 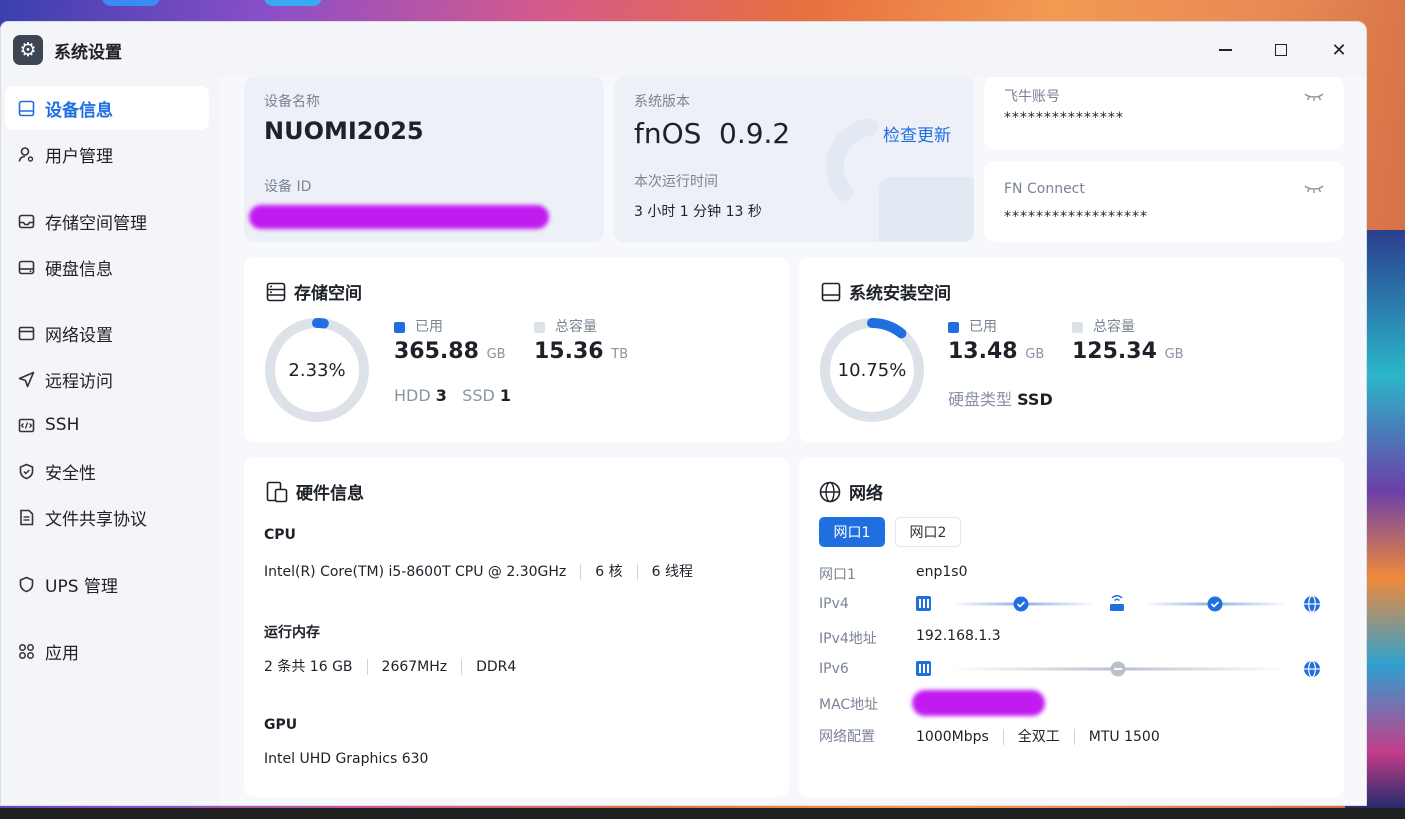 I want to click on storage-title-text: 存储空间, so click(x=328, y=294).